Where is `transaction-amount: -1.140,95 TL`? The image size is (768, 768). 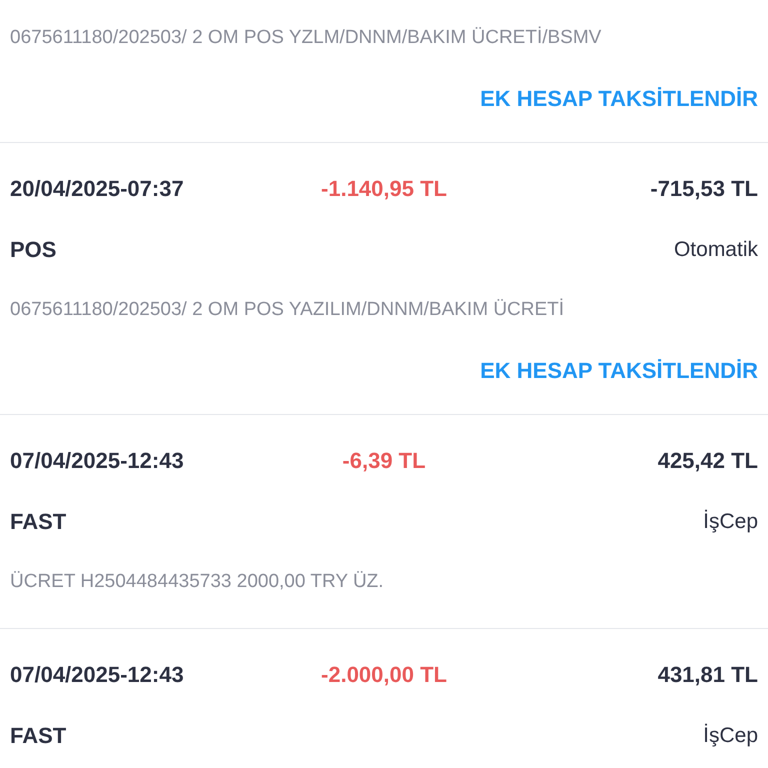
transaction-amount: -1.140,95 TL is located at coordinates (384, 188).